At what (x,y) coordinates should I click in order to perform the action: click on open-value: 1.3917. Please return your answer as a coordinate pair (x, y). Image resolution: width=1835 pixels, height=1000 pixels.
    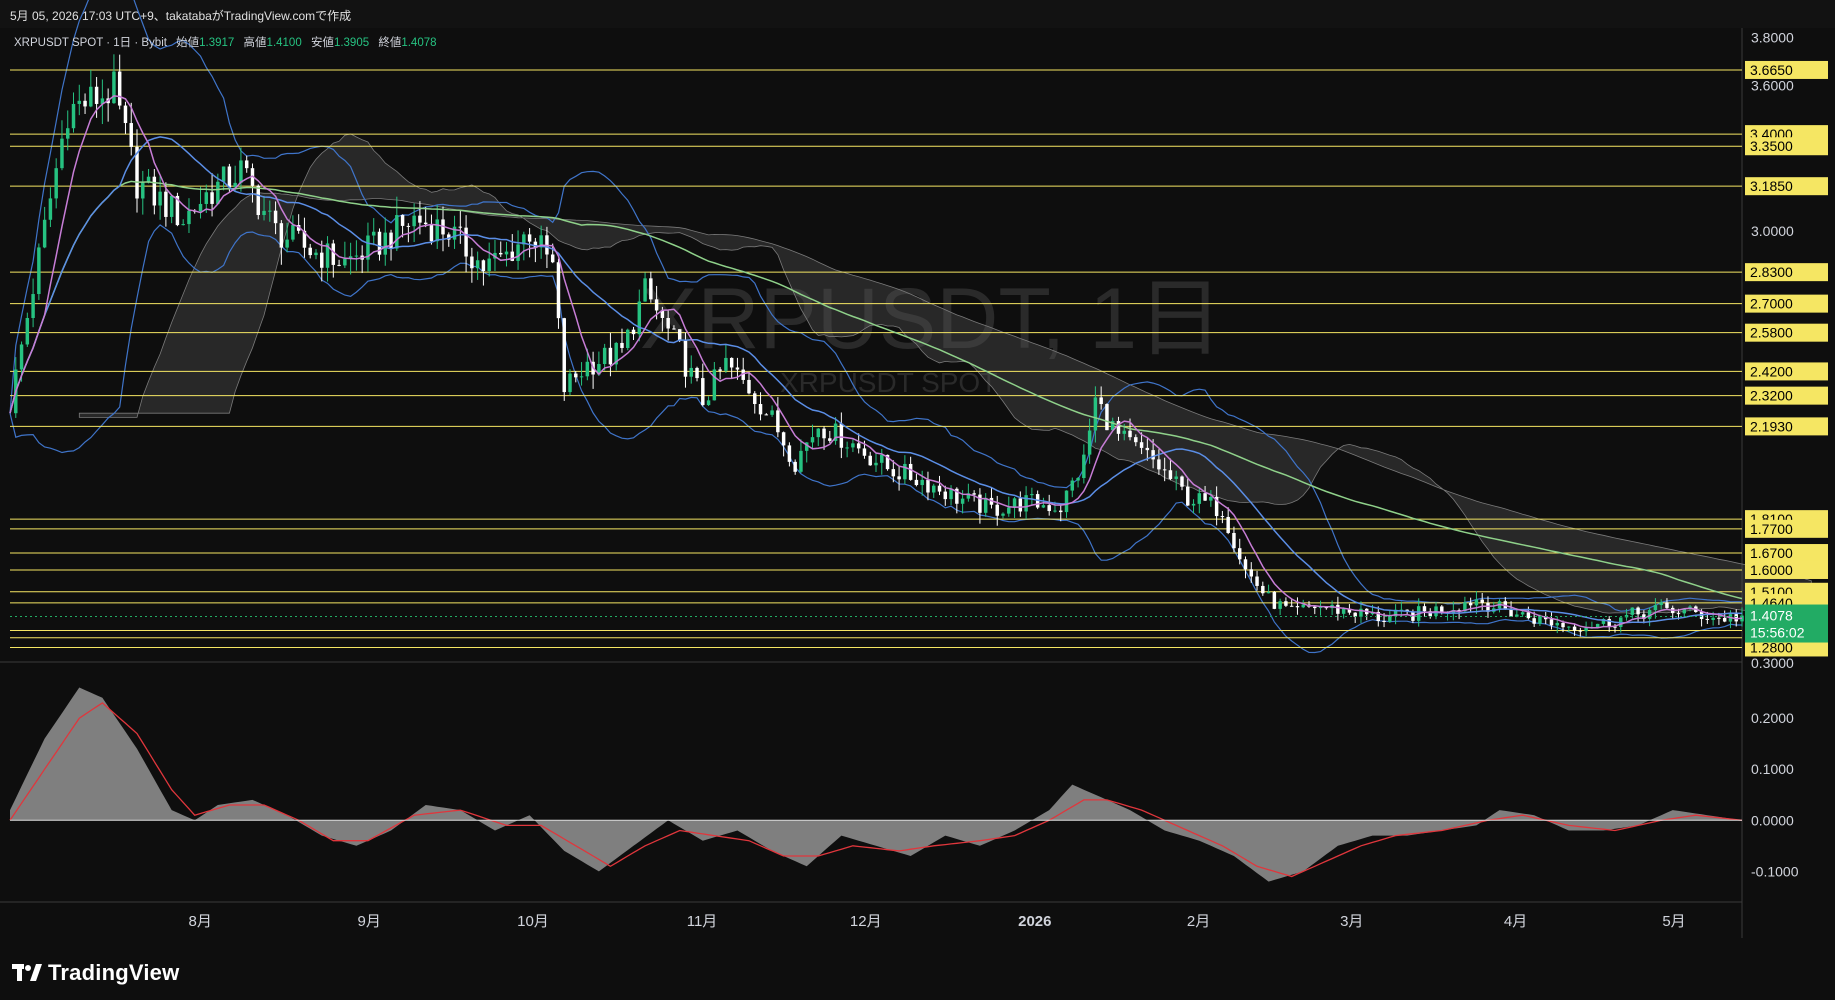
    Looking at the image, I should click on (217, 43).